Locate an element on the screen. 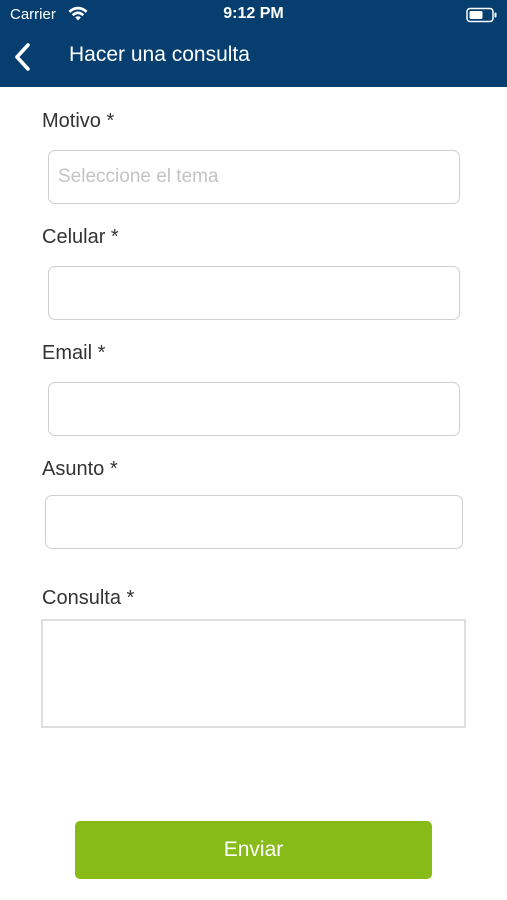  motivo-select is located at coordinates (254, 177).